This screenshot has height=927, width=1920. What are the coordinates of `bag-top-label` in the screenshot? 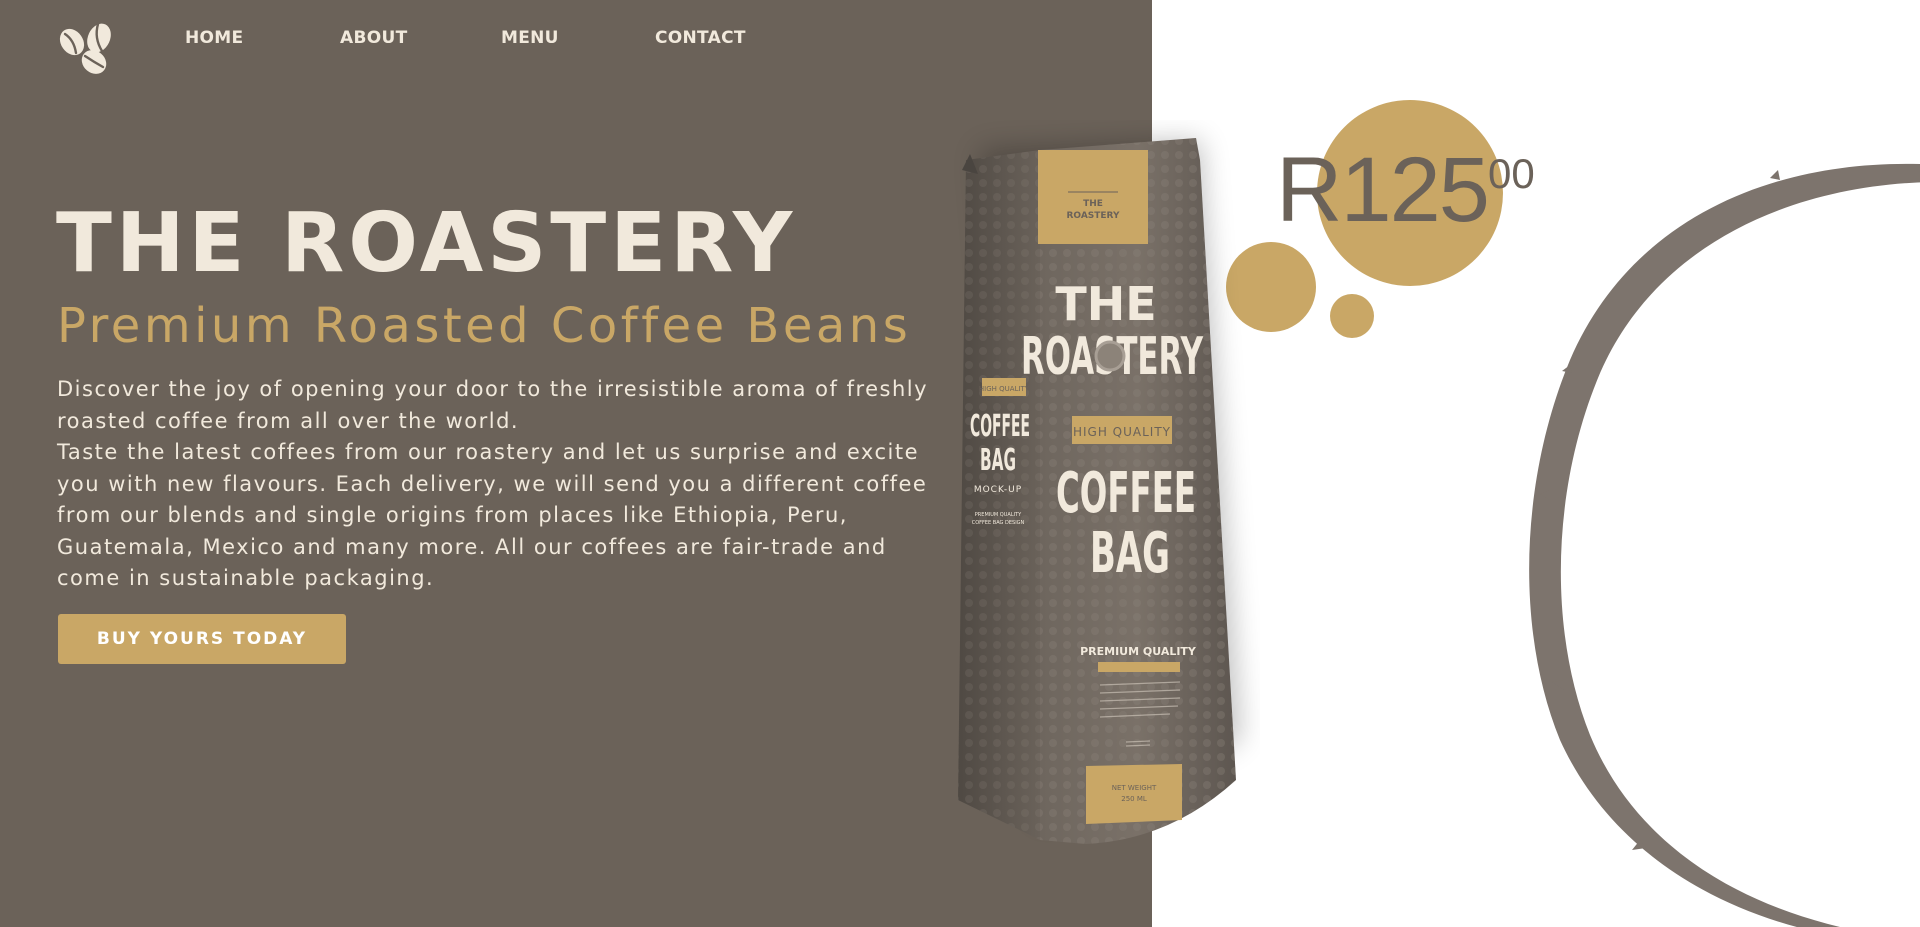 It's located at (1093, 197).